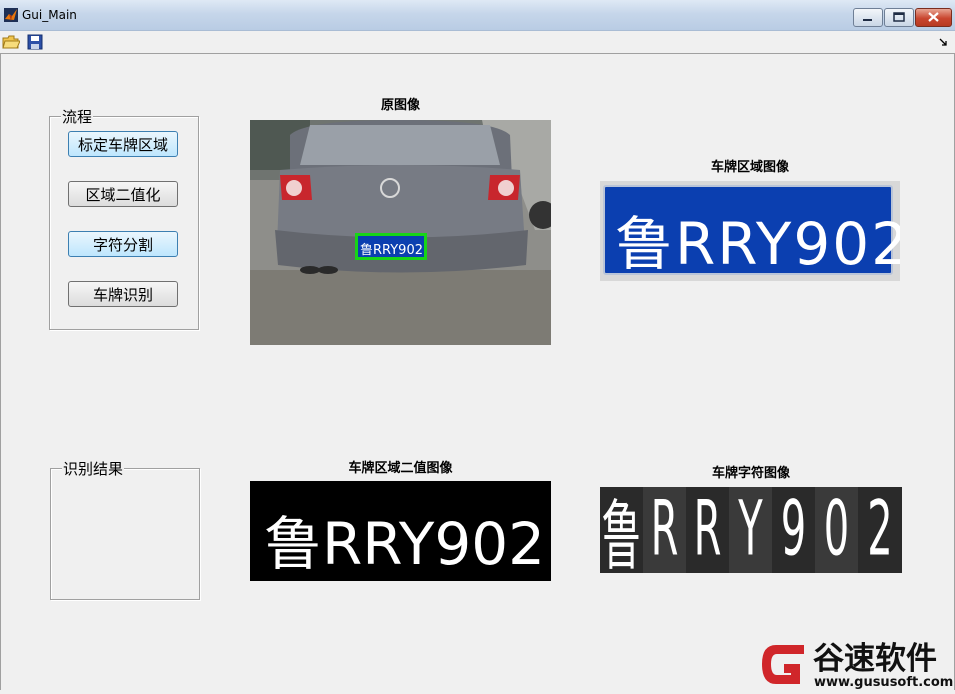  Describe the element at coordinates (943, 42) in the screenshot. I see `dock-arrow-icon` at that location.